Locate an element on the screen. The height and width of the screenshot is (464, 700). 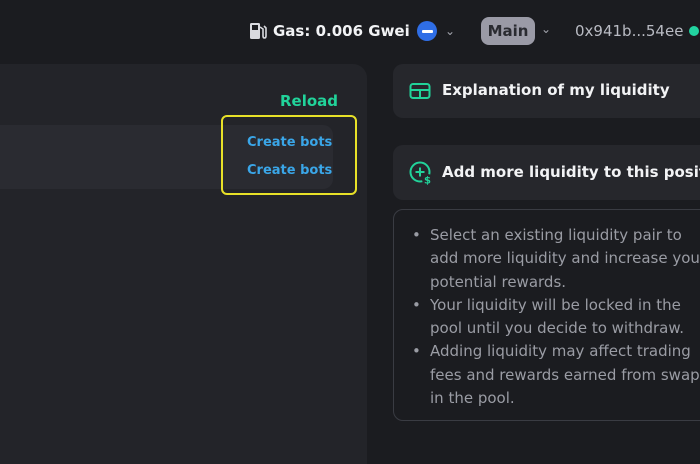
top-bar: Gas: 0.006 Gwei ⌄ Main ⌄ 0x941b...54ee is located at coordinates (350, 31).